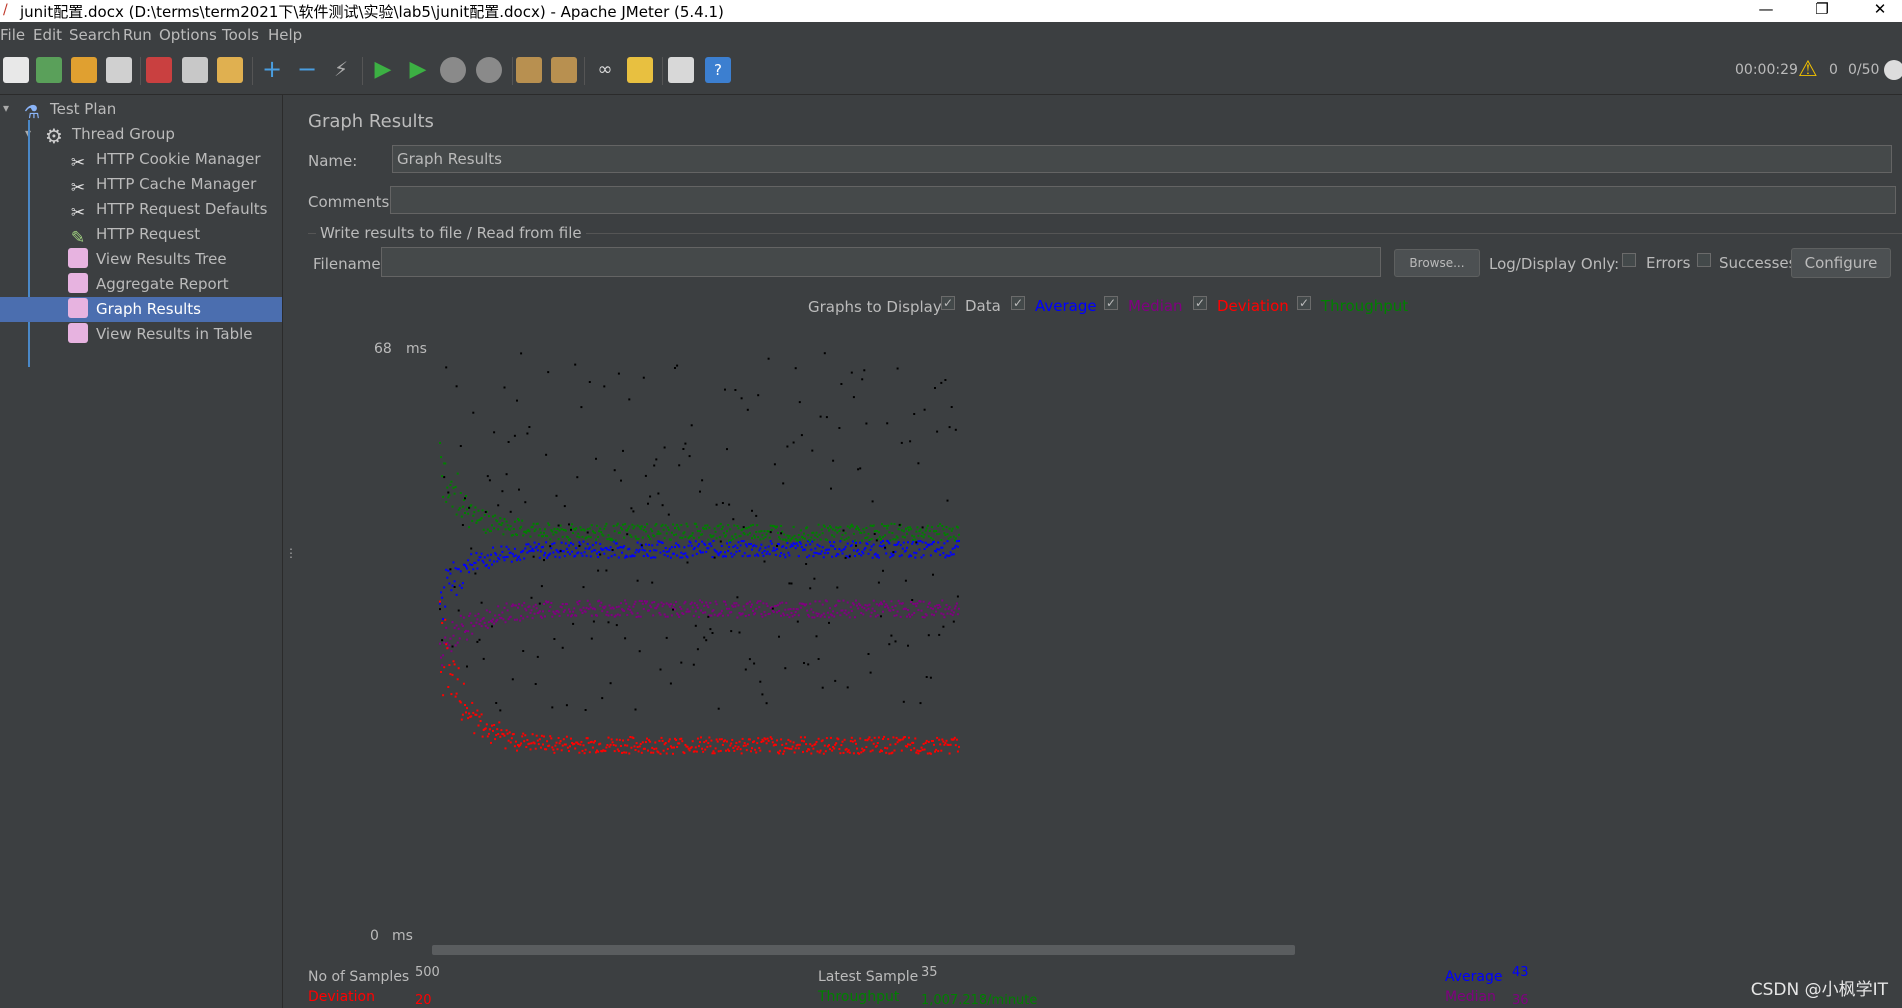 The height and width of the screenshot is (1008, 1902). Describe the element at coordinates (175, 284) in the screenshot. I see `tree-item-aggregate-report: Aggregate Report` at that location.